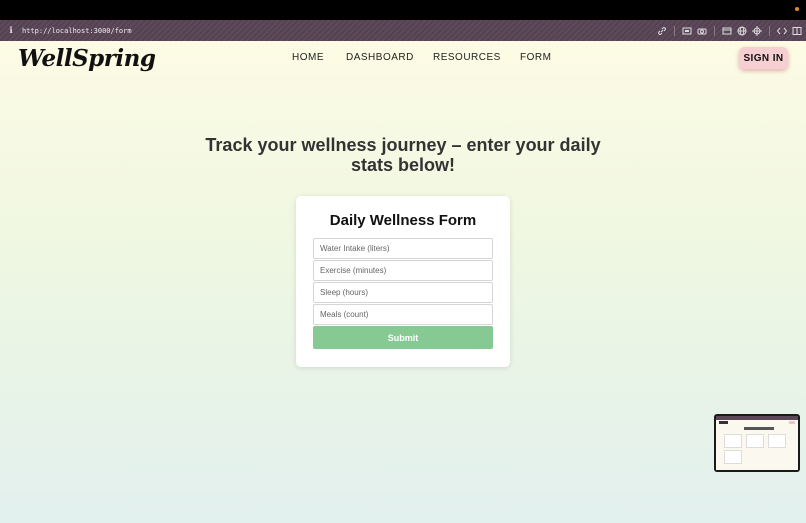 Image resolution: width=806 pixels, height=523 pixels. What do you see at coordinates (687, 31) in the screenshot?
I see `screenshot-icon` at bounding box center [687, 31].